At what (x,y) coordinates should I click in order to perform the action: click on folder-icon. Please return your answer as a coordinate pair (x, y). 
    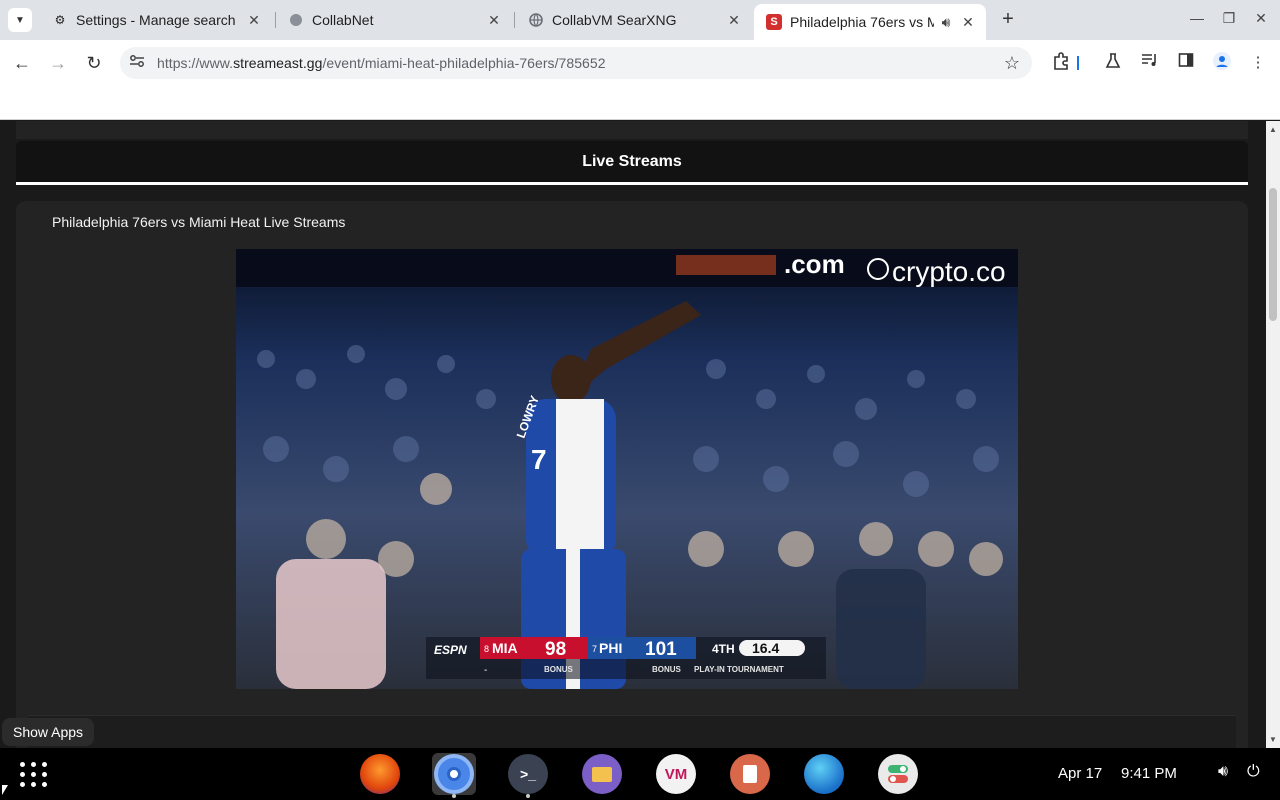
    Looking at the image, I should click on (602, 774).